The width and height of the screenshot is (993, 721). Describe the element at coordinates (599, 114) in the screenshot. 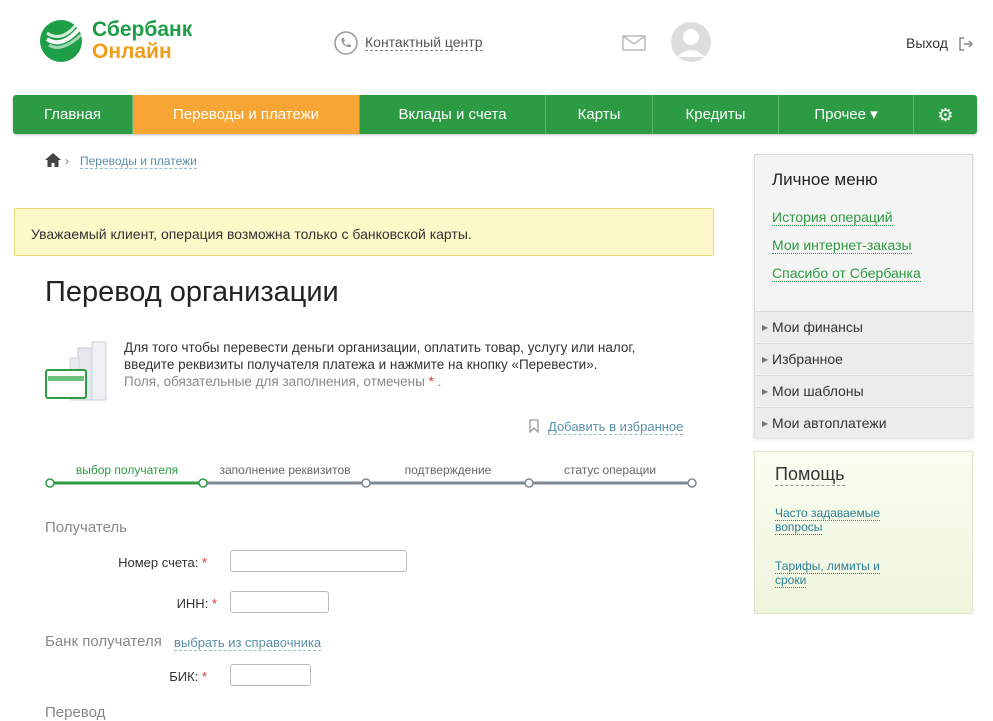

I see `nav-item-cards: Карты` at that location.